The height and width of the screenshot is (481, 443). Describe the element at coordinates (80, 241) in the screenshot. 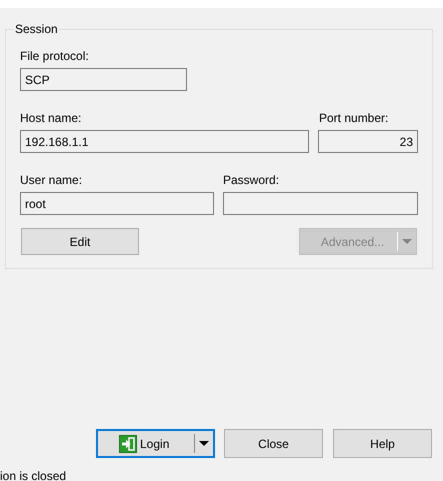

I see `edit-button: Edit` at that location.